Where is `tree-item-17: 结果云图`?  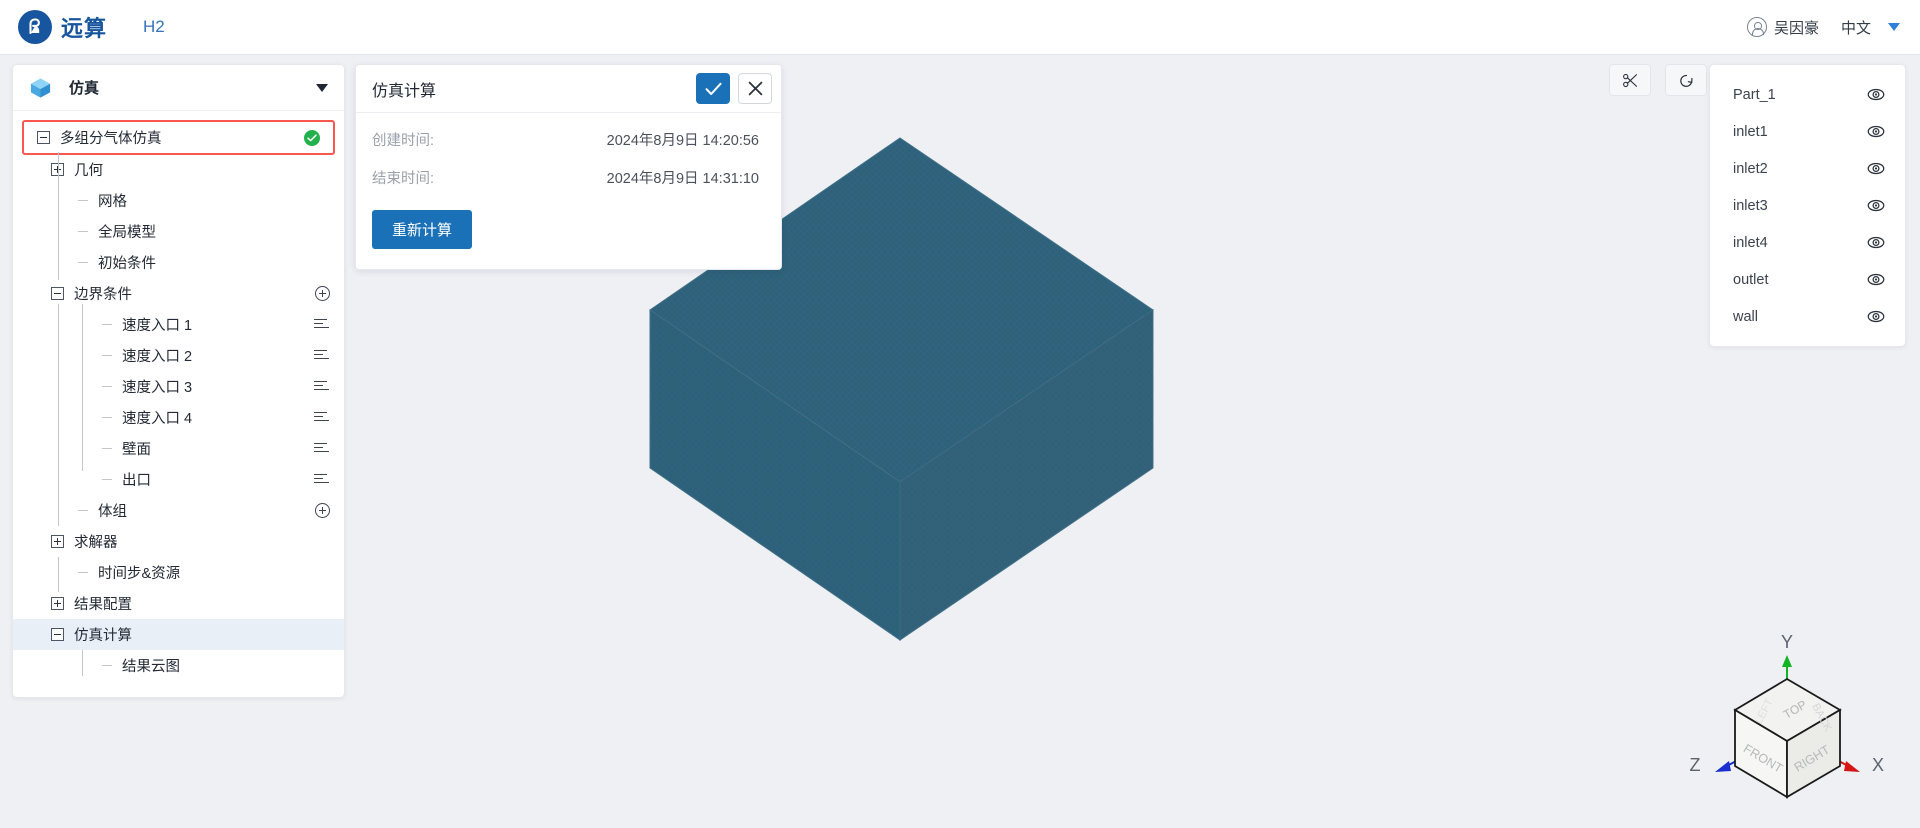 tree-item-17: 结果云图 is located at coordinates (178, 665).